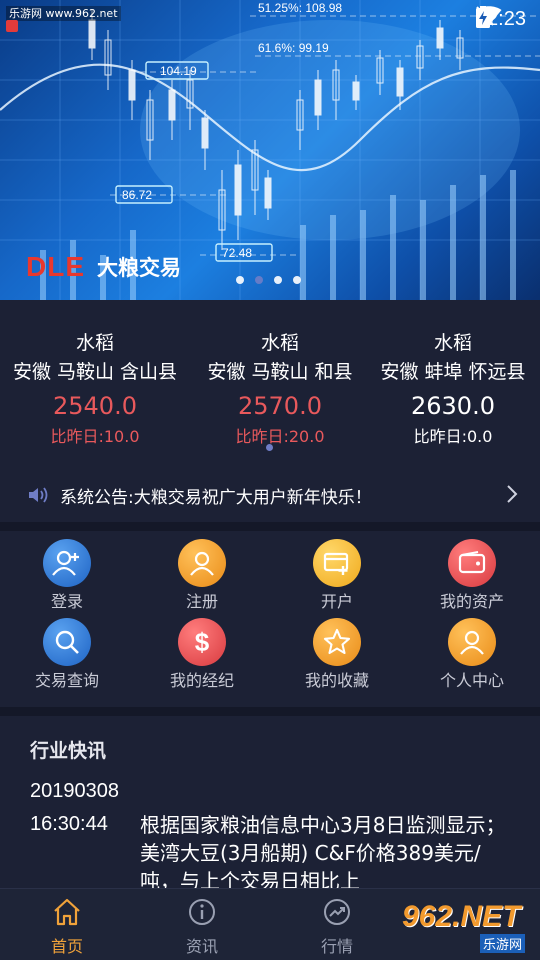  Describe the element at coordinates (95, 436) in the screenshot. I see `quote-change: 比昨日:10.0` at that location.